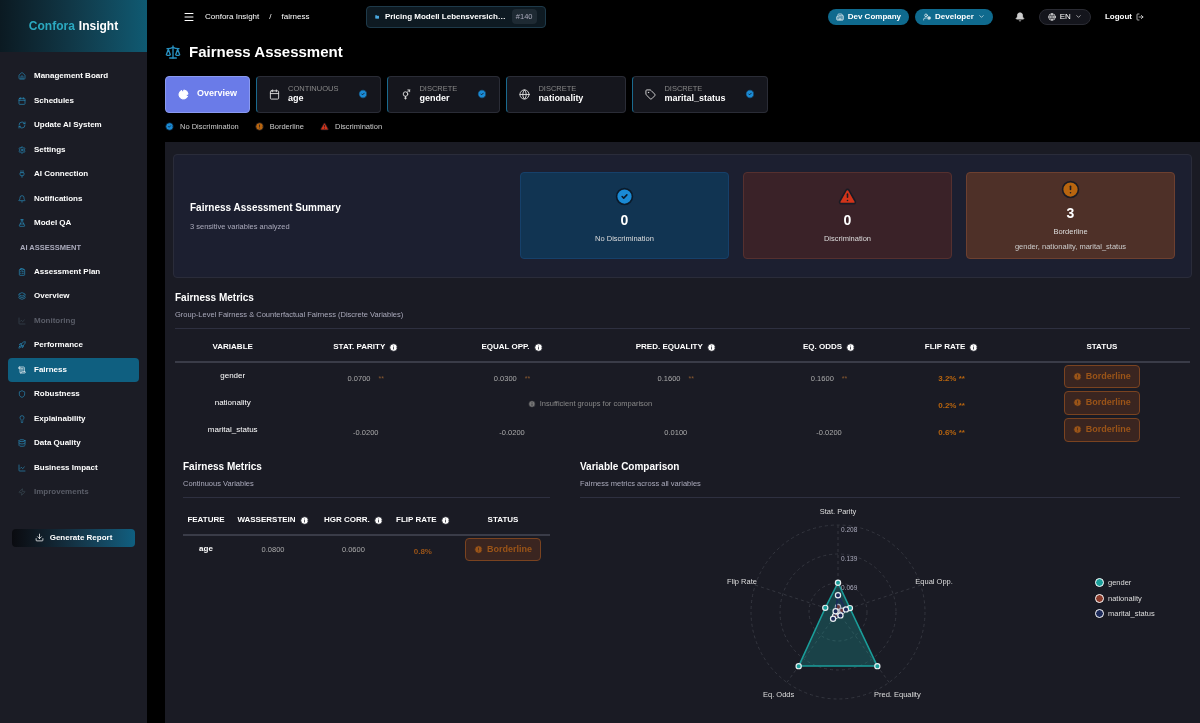  Describe the element at coordinates (1124, 16) in the screenshot. I see `logout-link: Logout` at that location.